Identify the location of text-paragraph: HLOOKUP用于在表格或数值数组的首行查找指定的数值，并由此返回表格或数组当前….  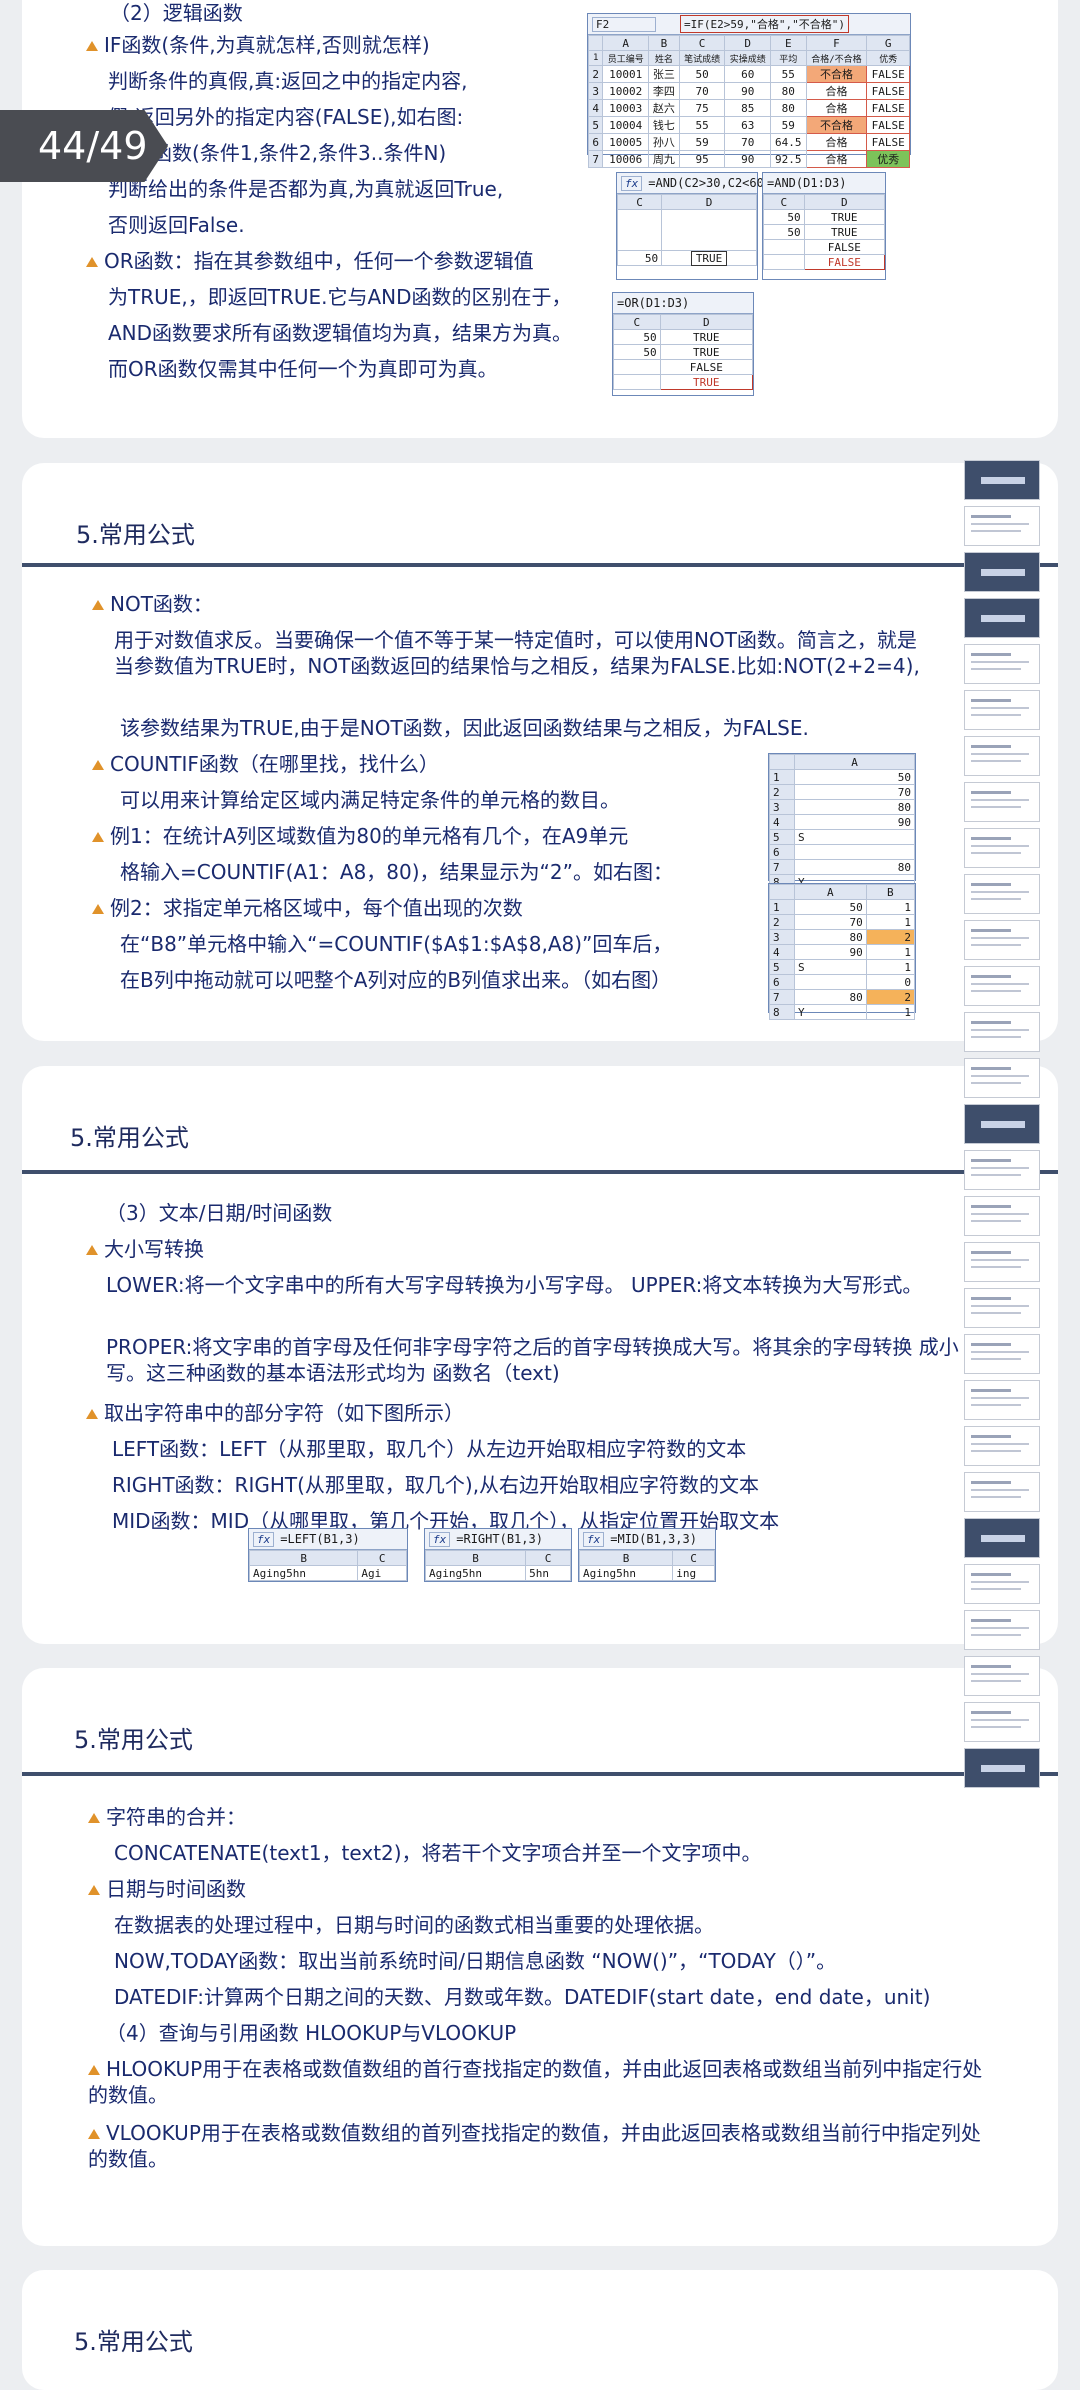
(535, 2082).